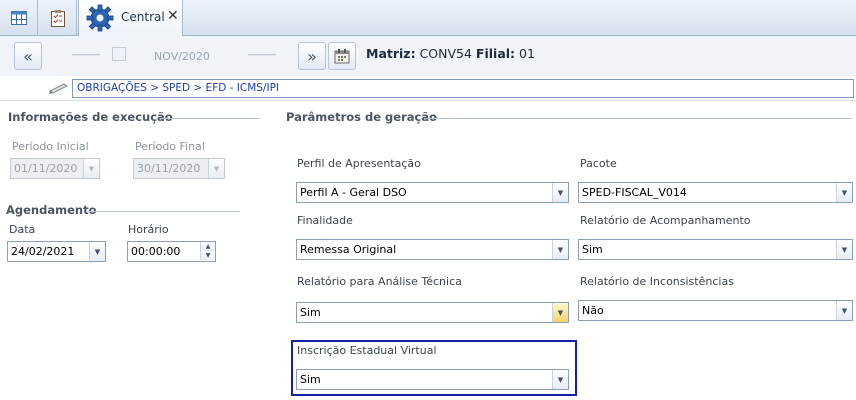 This screenshot has height=400, width=856. What do you see at coordinates (495, 53) in the screenshot?
I see `filial-label: Filial:` at bounding box center [495, 53].